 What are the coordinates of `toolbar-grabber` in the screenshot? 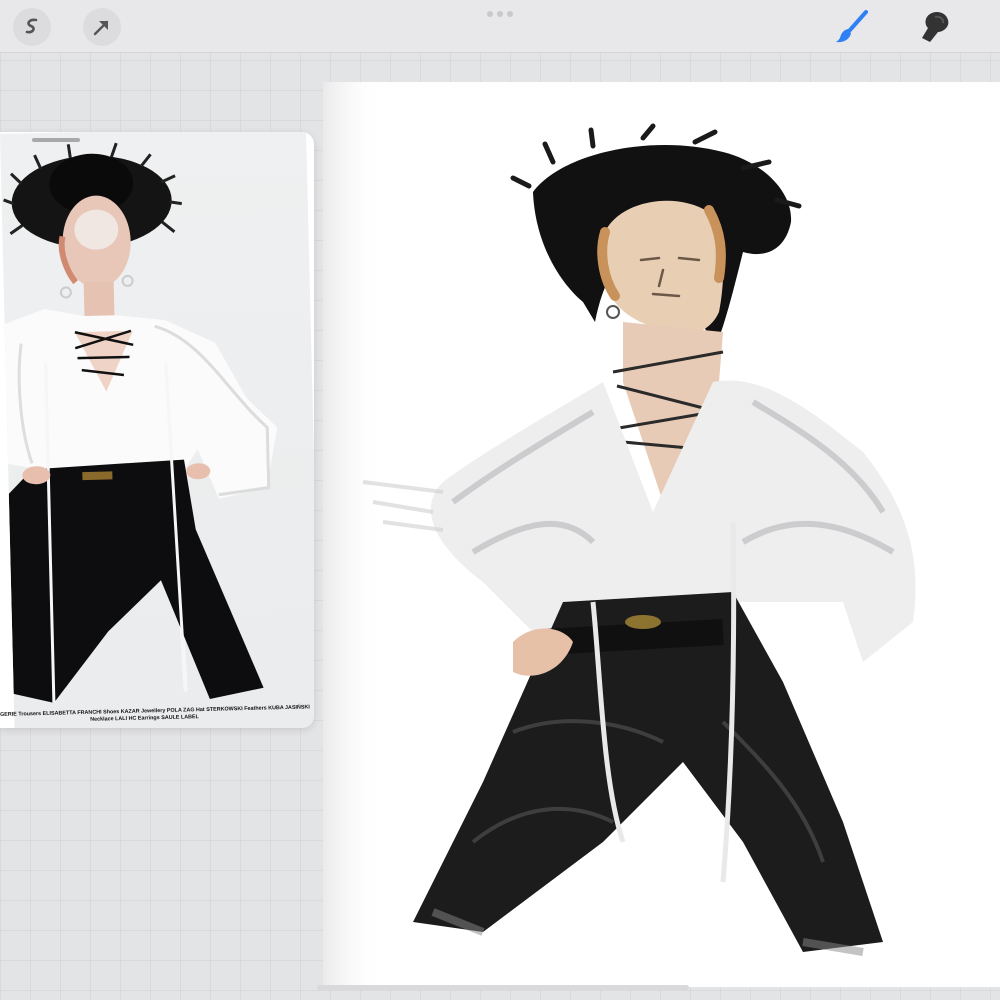 It's located at (500, 14).